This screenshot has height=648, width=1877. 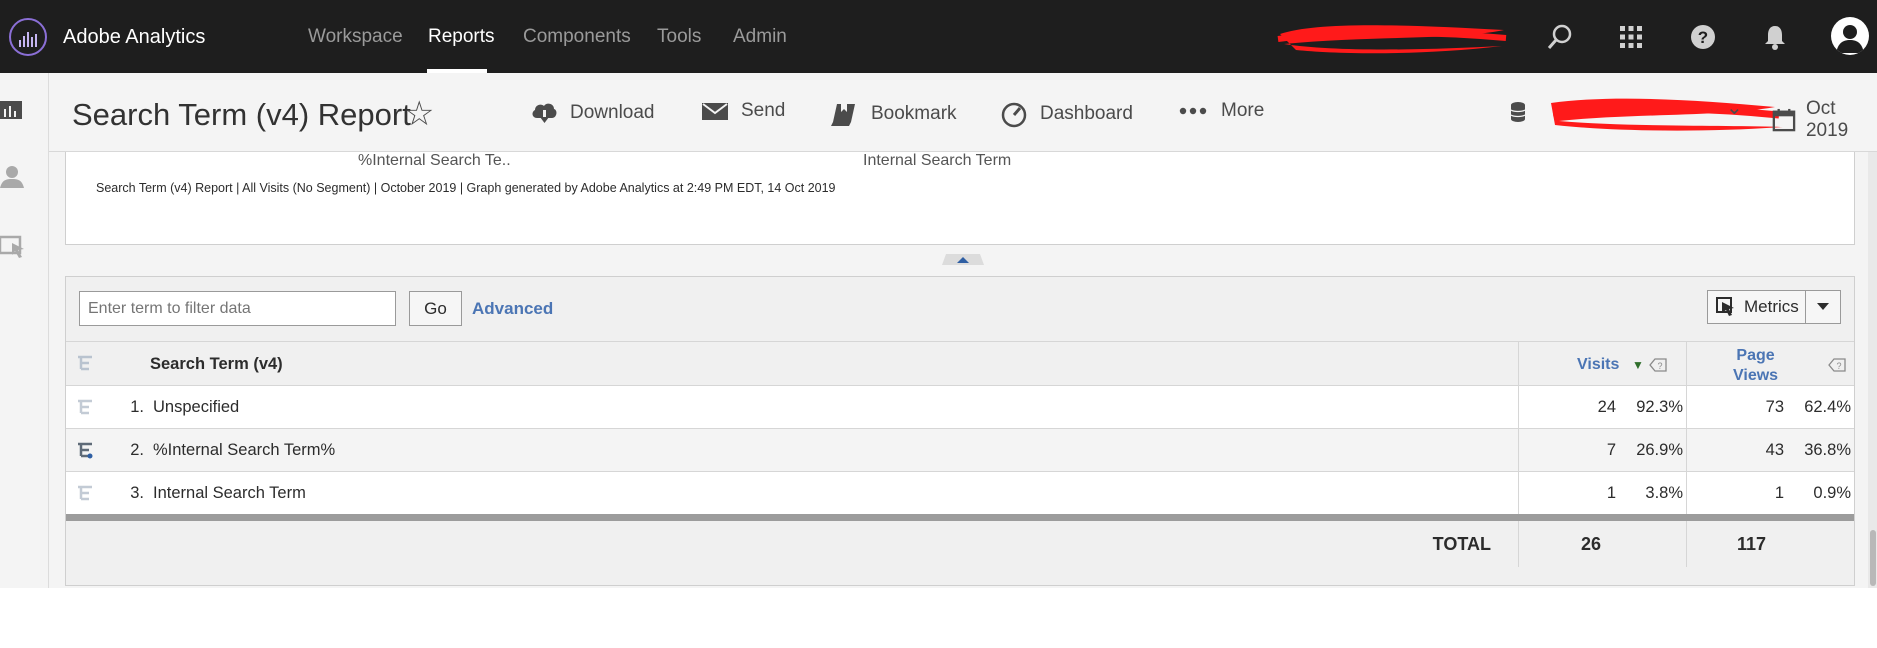 I want to click on page-views-header-line1: Page, so click(x=1755, y=355).